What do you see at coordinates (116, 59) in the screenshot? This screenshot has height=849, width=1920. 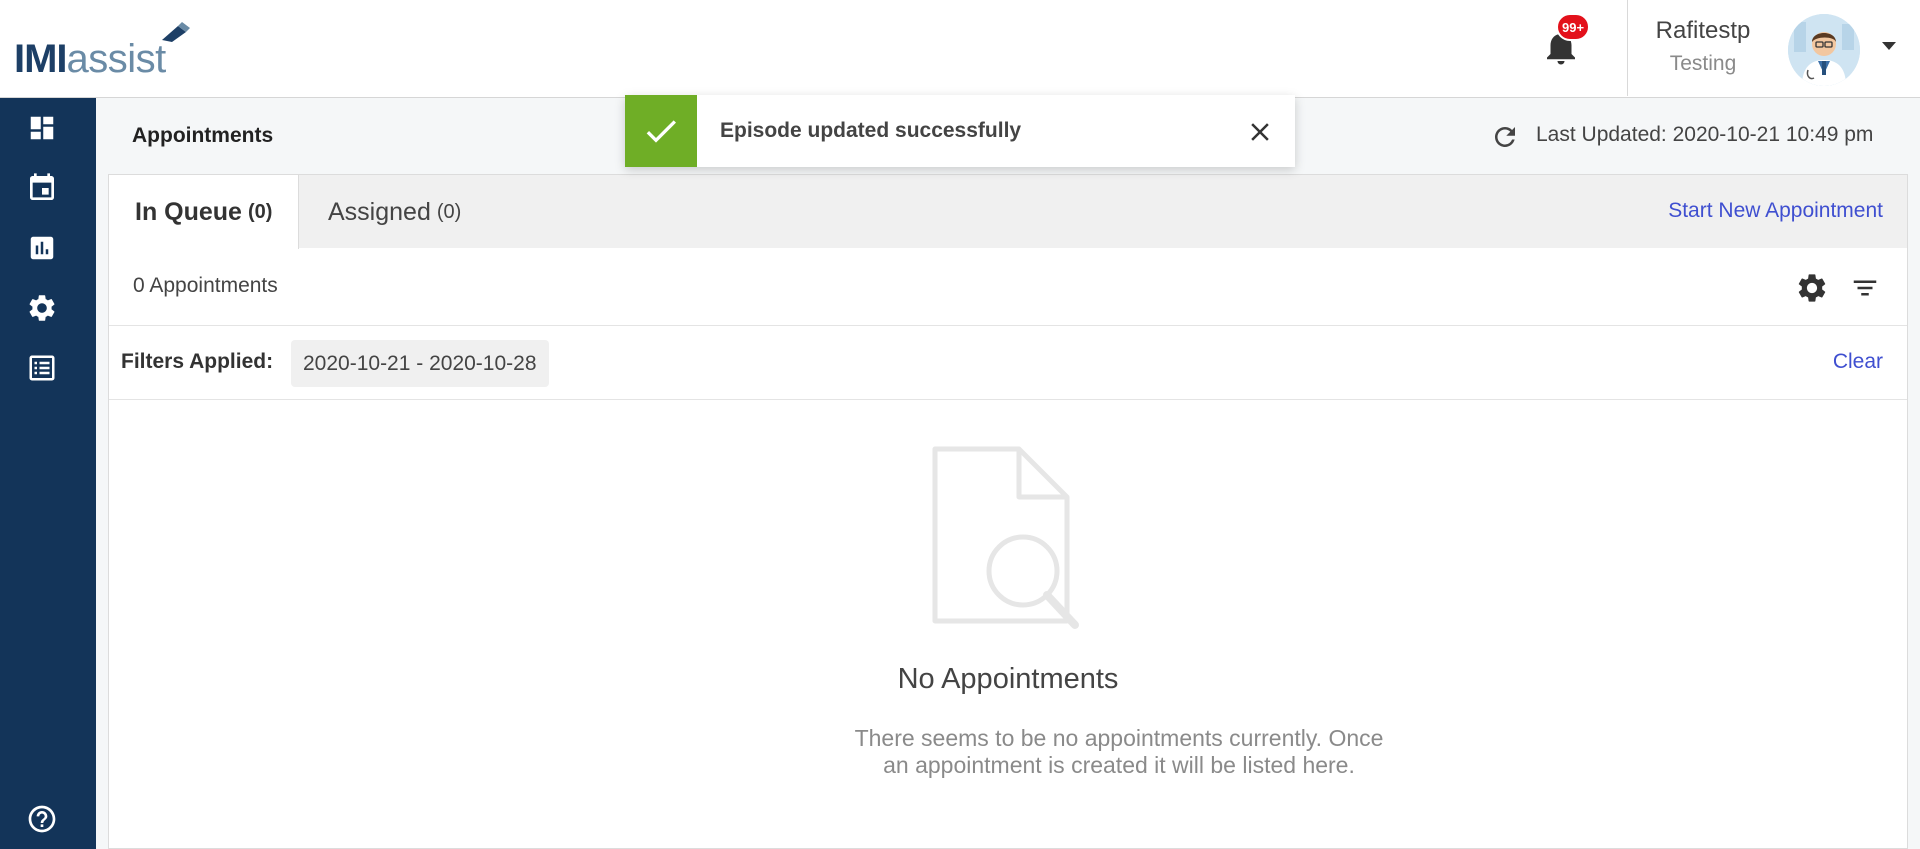 I see `logo-text-assist: assist` at bounding box center [116, 59].